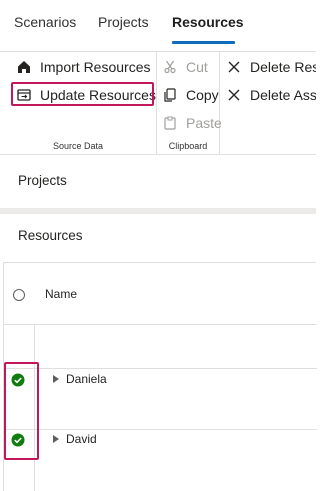 This screenshot has width=320, height=491. Describe the element at coordinates (208, 22) in the screenshot. I see `tab-resources: Resources` at that location.